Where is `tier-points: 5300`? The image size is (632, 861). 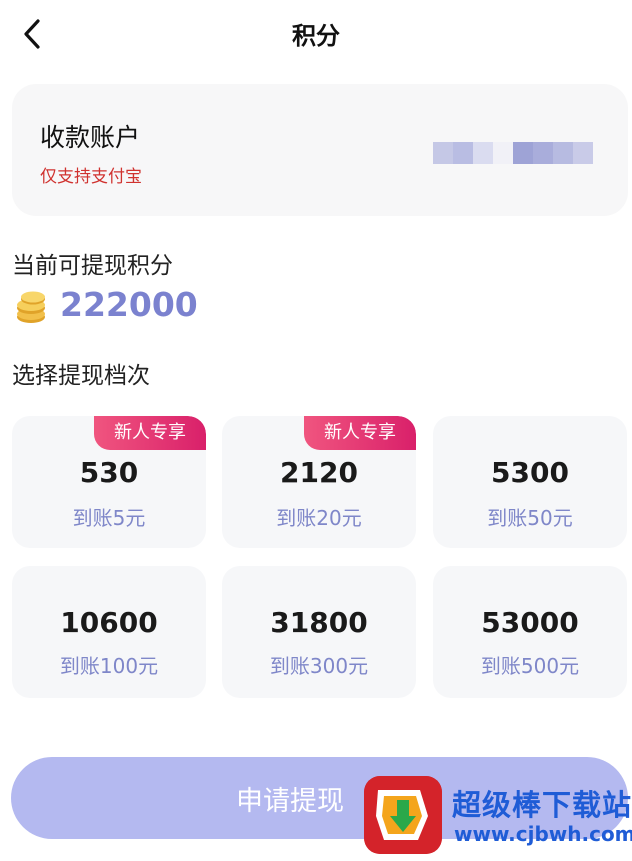
tier-points: 5300 is located at coordinates (530, 472).